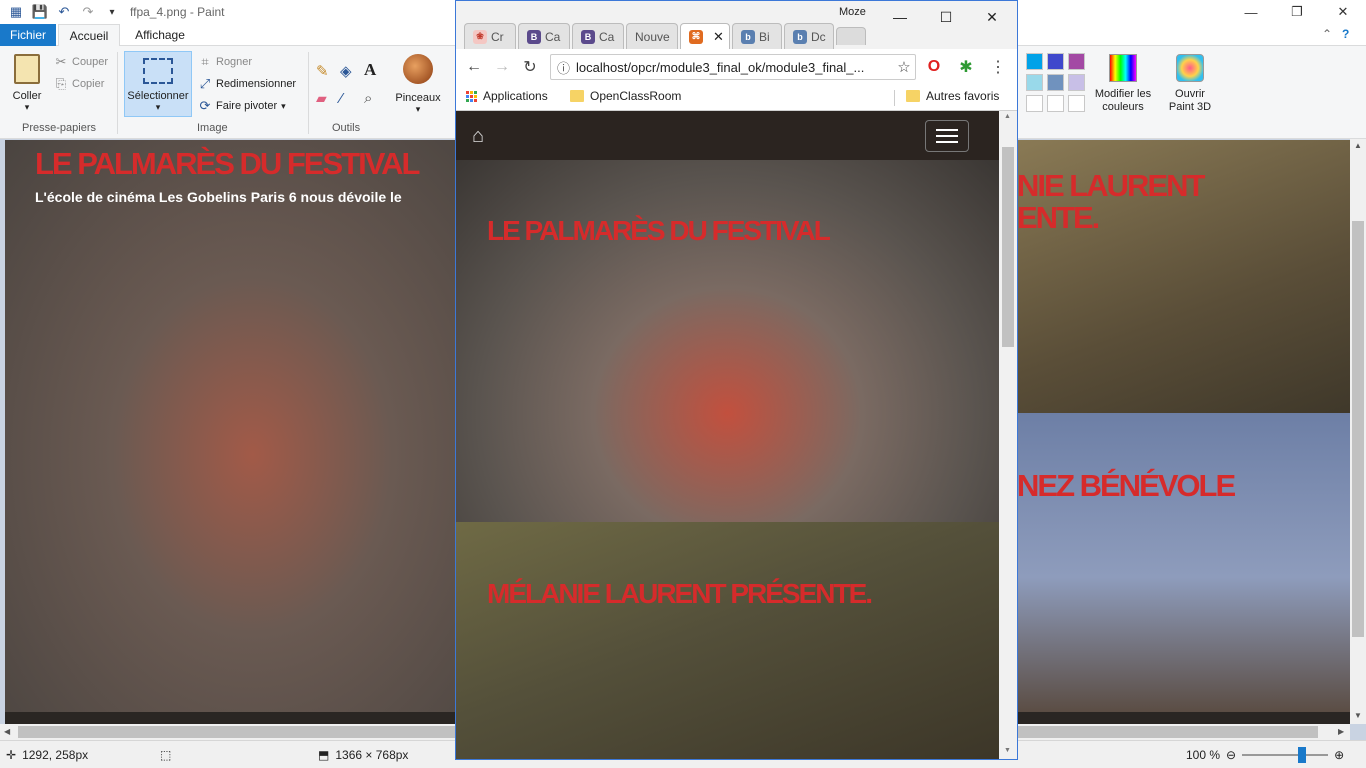 The height and width of the screenshot is (768, 1366). Describe the element at coordinates (625, 96) in the screenshot. I see `bookmark-folder-openclassroom: OpenClassRoom` at that location.